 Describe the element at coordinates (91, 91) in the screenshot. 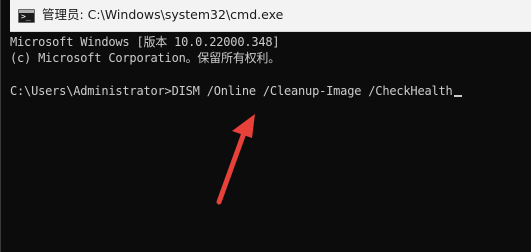

I see `command-prompt: C:\Users\Administrator>` at that location.